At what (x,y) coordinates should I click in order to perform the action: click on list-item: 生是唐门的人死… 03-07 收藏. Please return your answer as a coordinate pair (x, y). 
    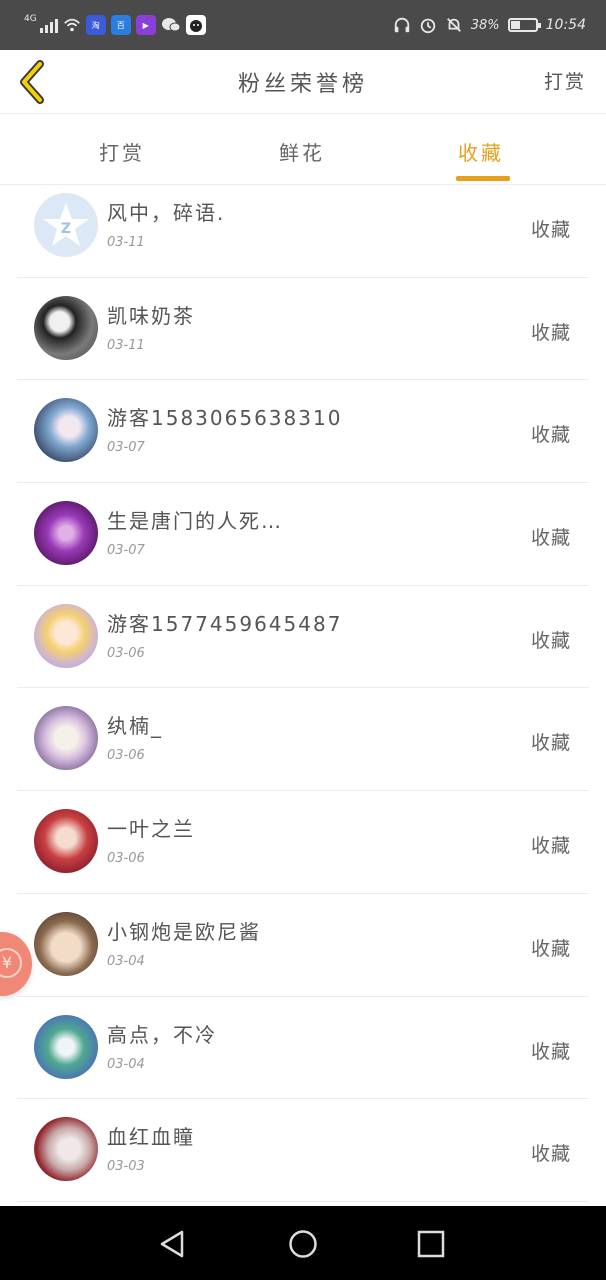
    Looking at the image, I should click on (303, 534).